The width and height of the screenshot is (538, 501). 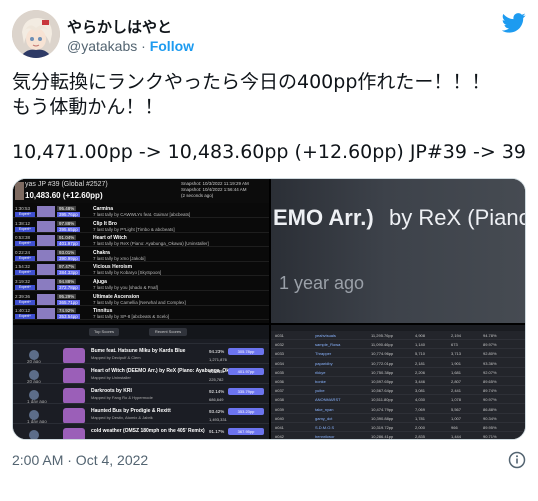 I want to click on pp-badge: 335.79pp, so click(x=246, y=391).